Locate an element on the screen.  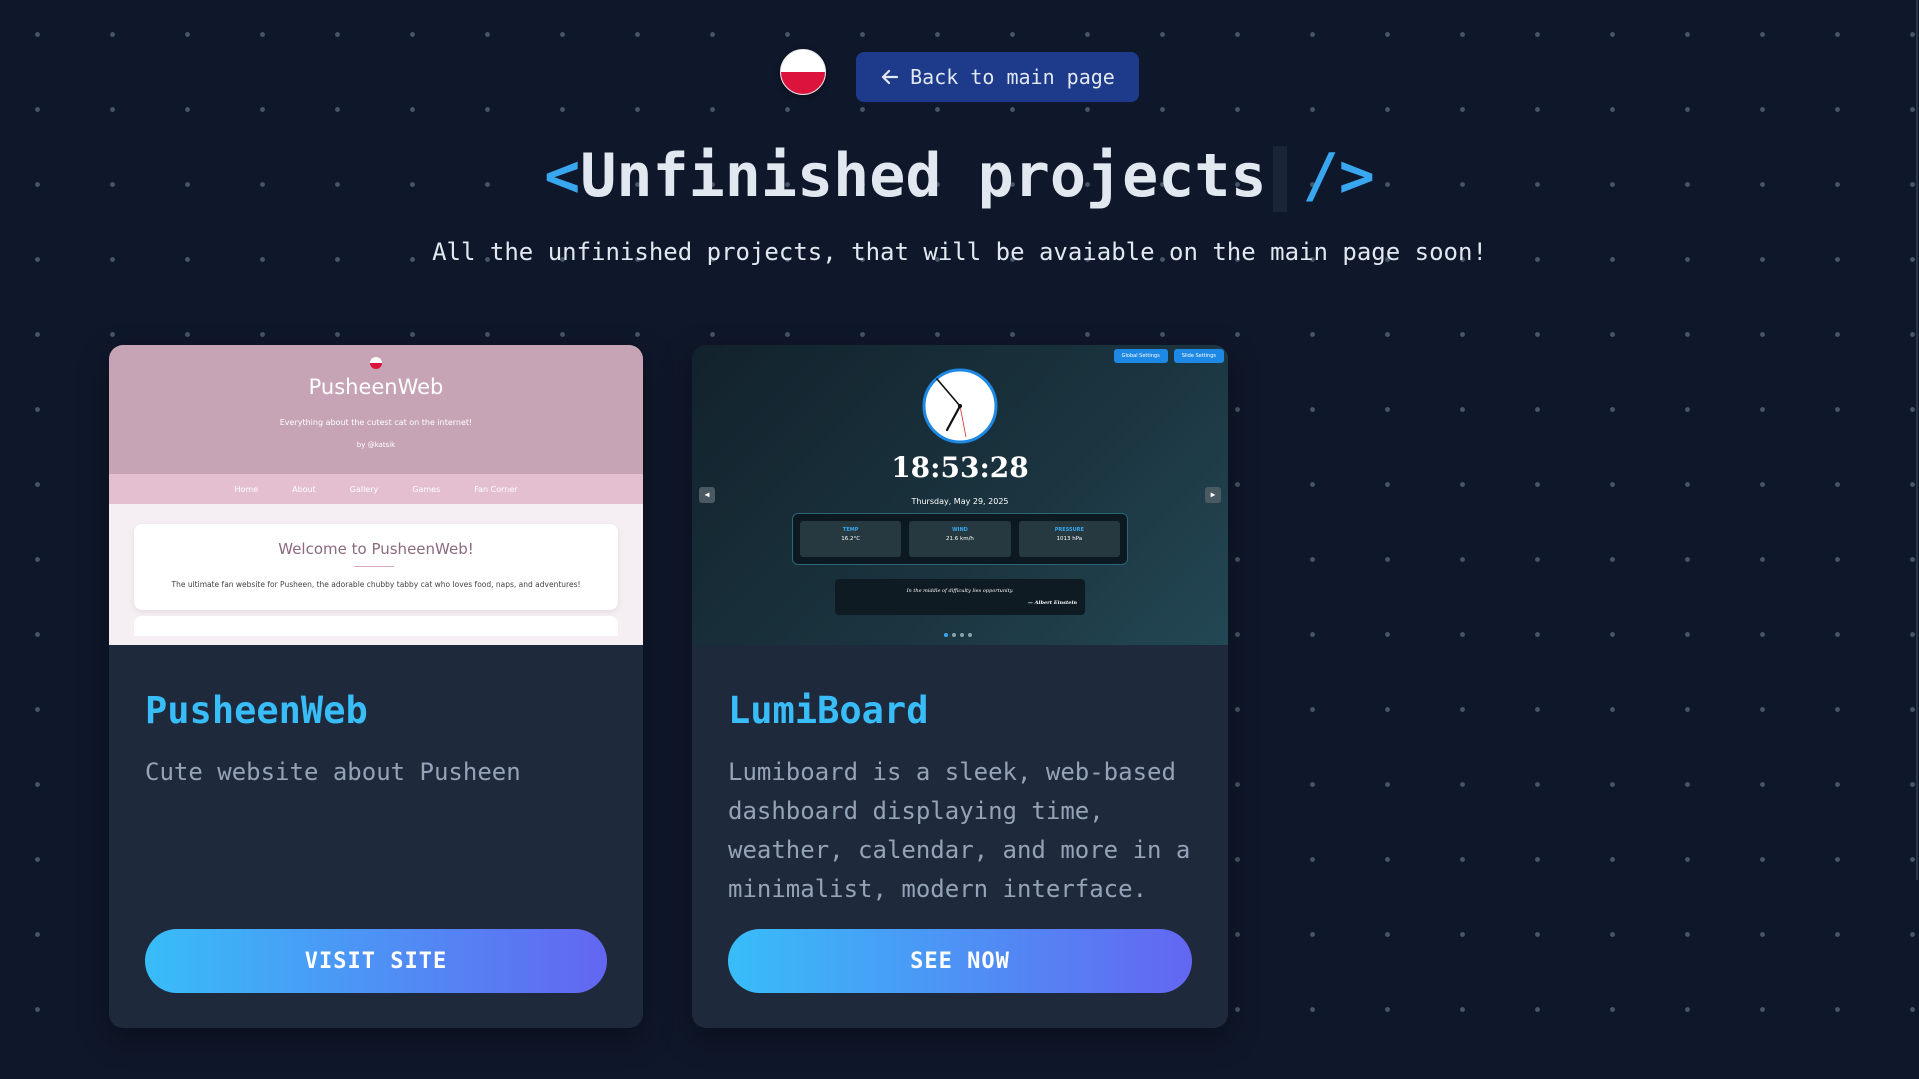
preview-quote-author: — Albert Einstein is located at coordinates (1052, 603).